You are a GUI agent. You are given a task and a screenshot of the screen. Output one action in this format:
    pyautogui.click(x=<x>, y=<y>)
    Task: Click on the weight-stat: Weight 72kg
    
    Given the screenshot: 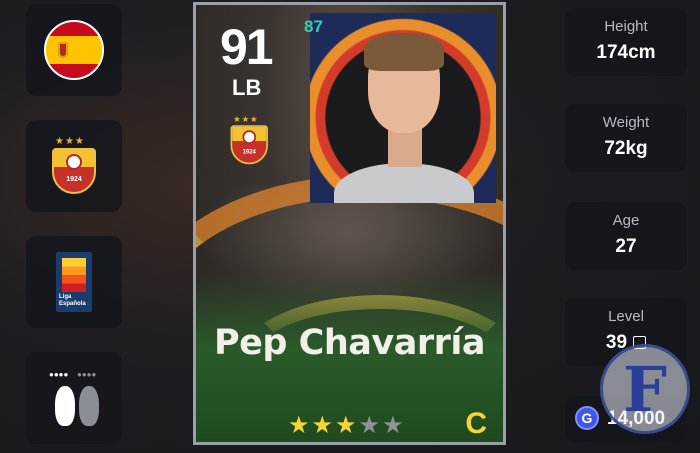 What is the action you would take?
    pyautogui.click(x=626, y=138)
    